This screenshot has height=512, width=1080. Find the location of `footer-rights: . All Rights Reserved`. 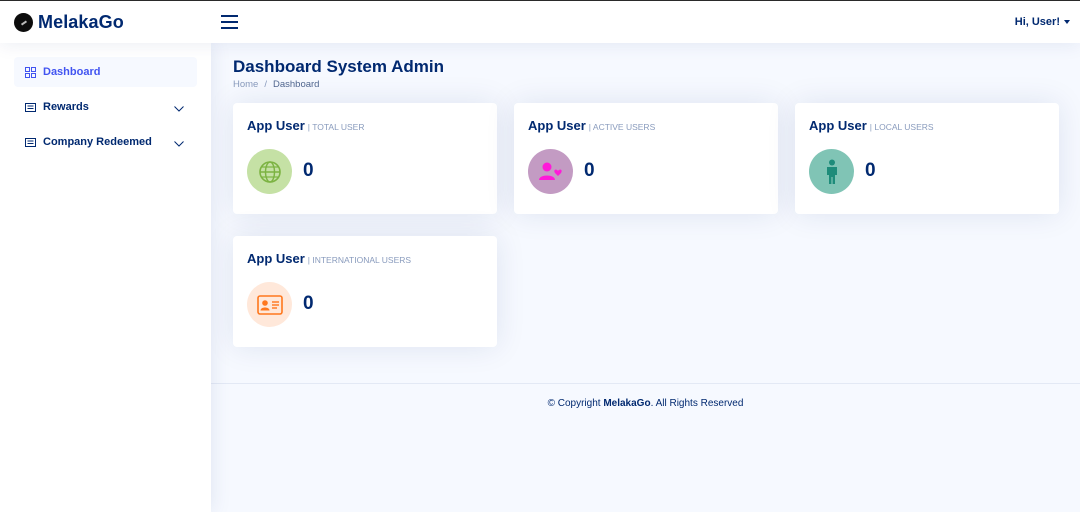

footer-rights: . All Rights Reserved is located at coordinates (697, 403).